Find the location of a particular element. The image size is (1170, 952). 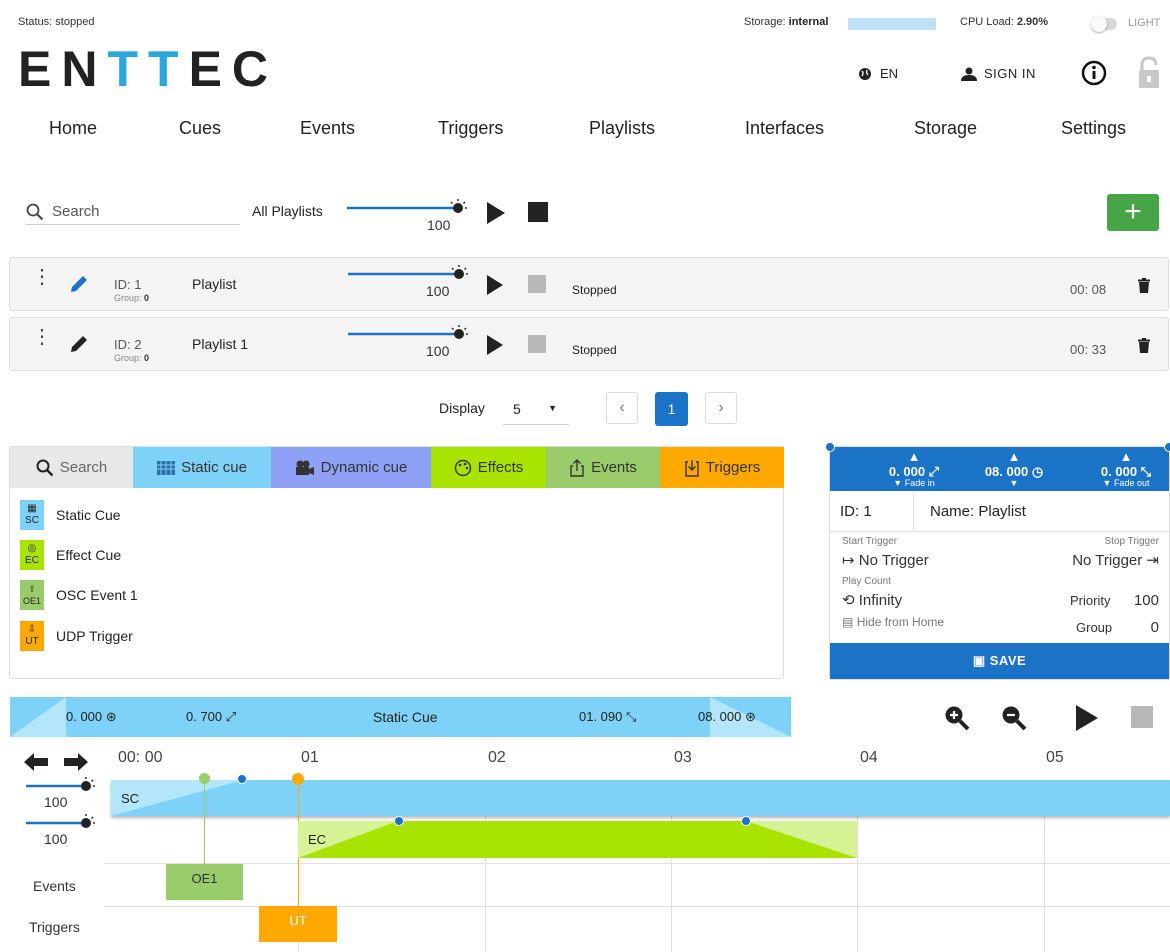

play-count-select: ⟲ Infinity is located at coordinates (872, 600).